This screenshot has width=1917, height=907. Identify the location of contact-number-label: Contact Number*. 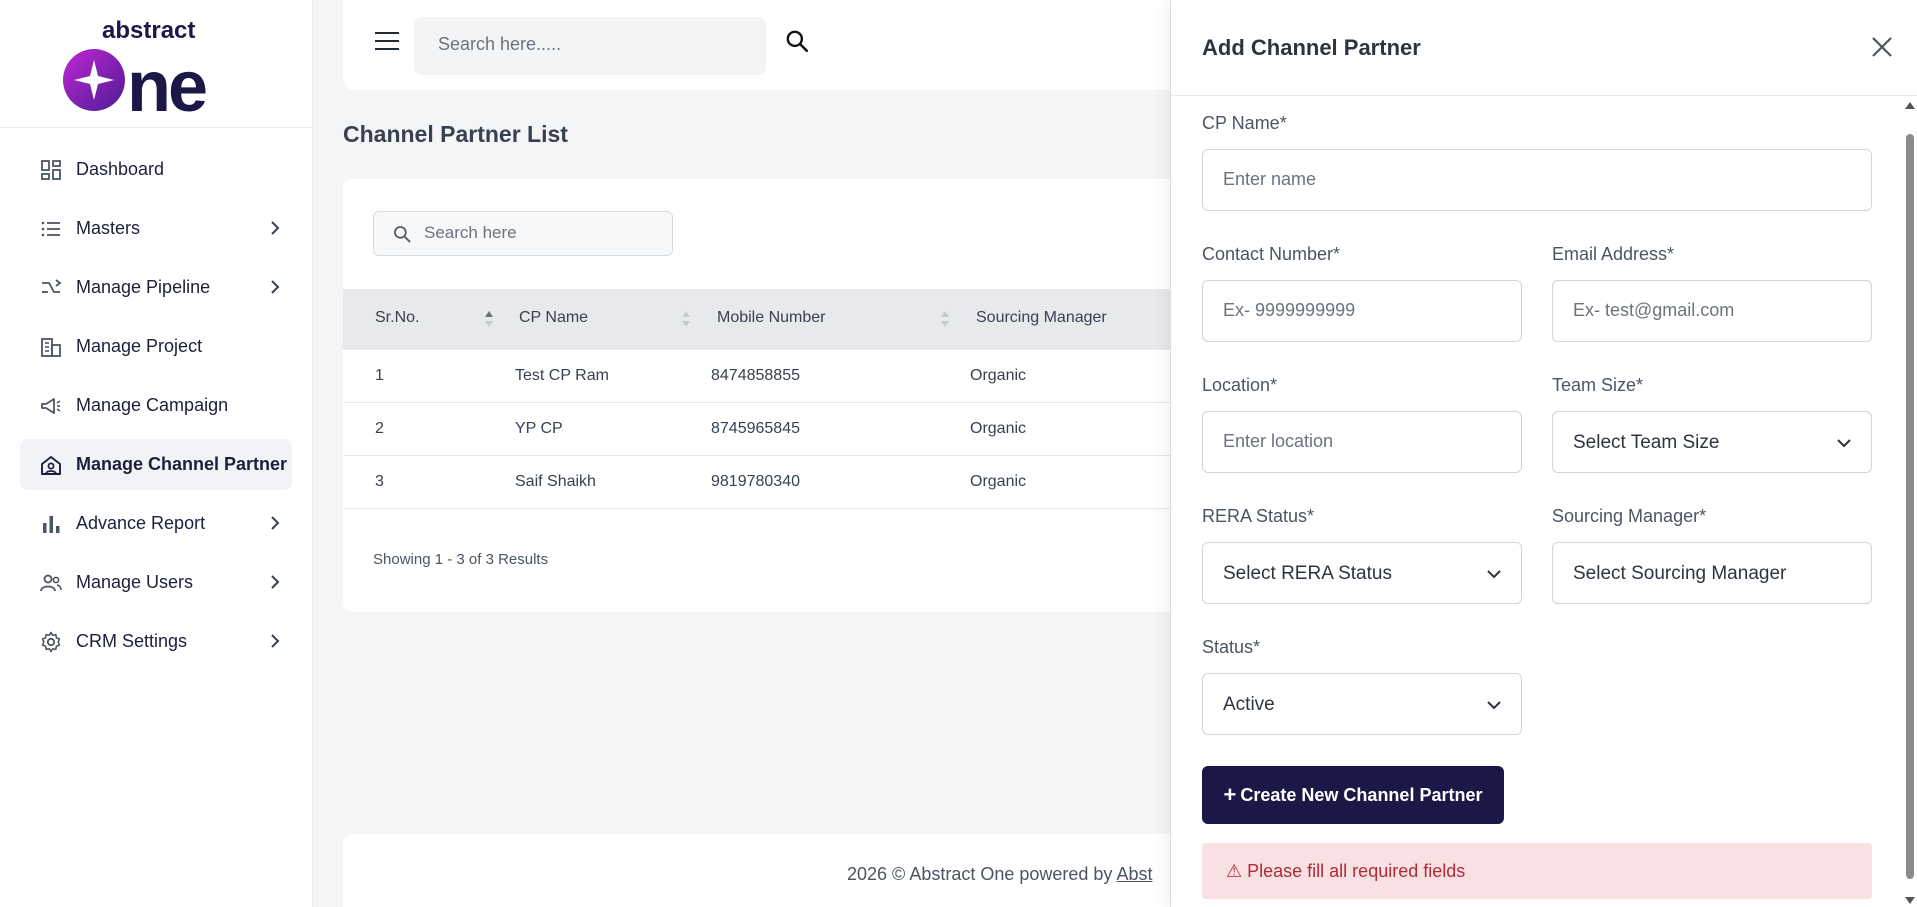
(1271, 254).